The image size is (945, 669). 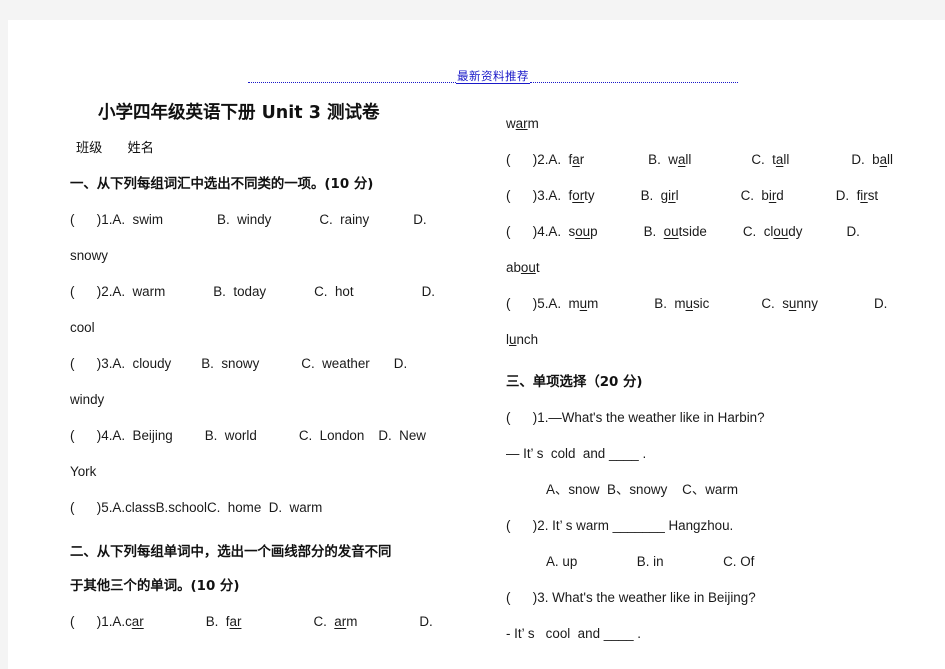 What do you see at coordinates (335, 621) in the screenshot?
I see `s2-item-1-c: C. arm` at bounding box center [335, 621].